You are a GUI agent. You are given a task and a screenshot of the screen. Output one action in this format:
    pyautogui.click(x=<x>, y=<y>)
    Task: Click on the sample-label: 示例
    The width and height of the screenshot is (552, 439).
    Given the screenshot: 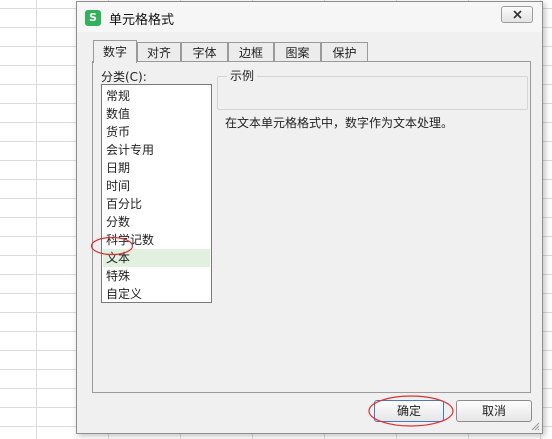 What is the action you would take?
    pyautogui.click(x=242, y=75)
    